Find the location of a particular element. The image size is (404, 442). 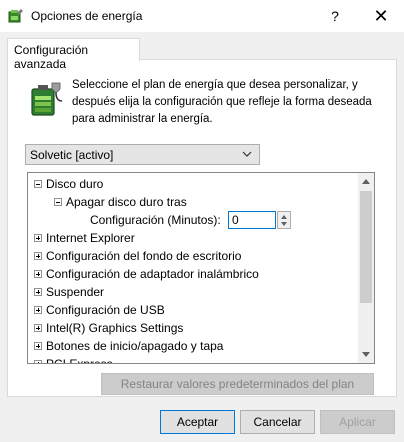

minutes-input: 0 is located at coordinates (252, 220).